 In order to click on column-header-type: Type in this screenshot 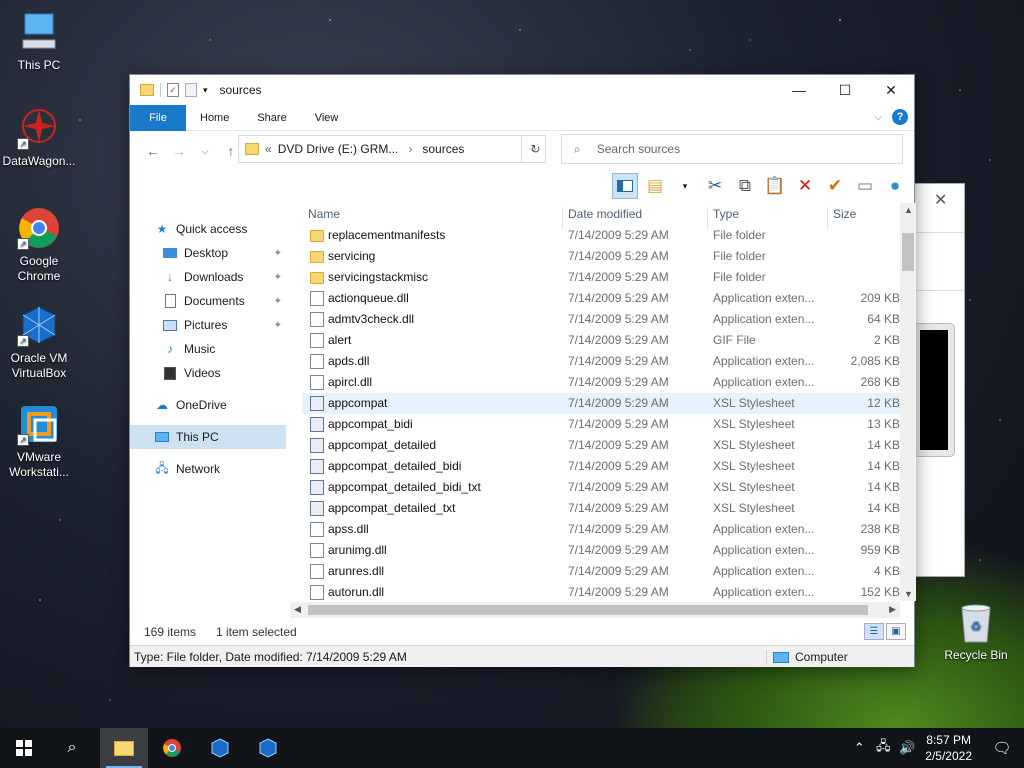, I will do `click(726, 214)`.